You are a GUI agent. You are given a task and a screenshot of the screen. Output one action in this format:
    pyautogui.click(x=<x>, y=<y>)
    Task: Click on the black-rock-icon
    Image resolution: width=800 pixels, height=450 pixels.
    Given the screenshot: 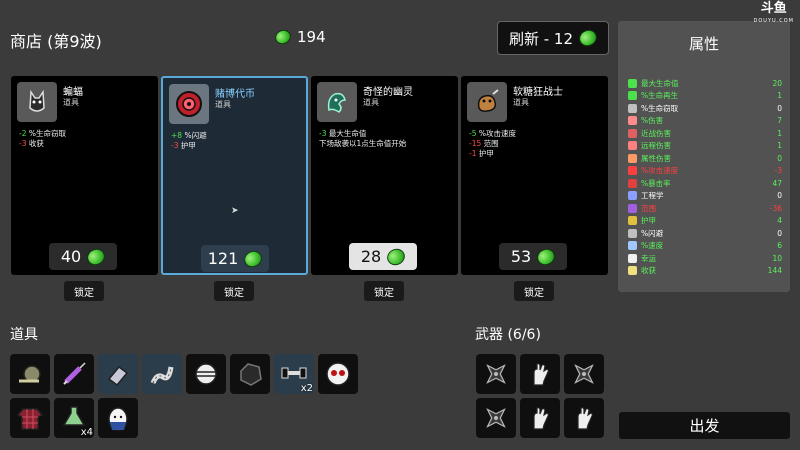 What is the action you would take?
    pyautogui.click(x=250, y=374)
    